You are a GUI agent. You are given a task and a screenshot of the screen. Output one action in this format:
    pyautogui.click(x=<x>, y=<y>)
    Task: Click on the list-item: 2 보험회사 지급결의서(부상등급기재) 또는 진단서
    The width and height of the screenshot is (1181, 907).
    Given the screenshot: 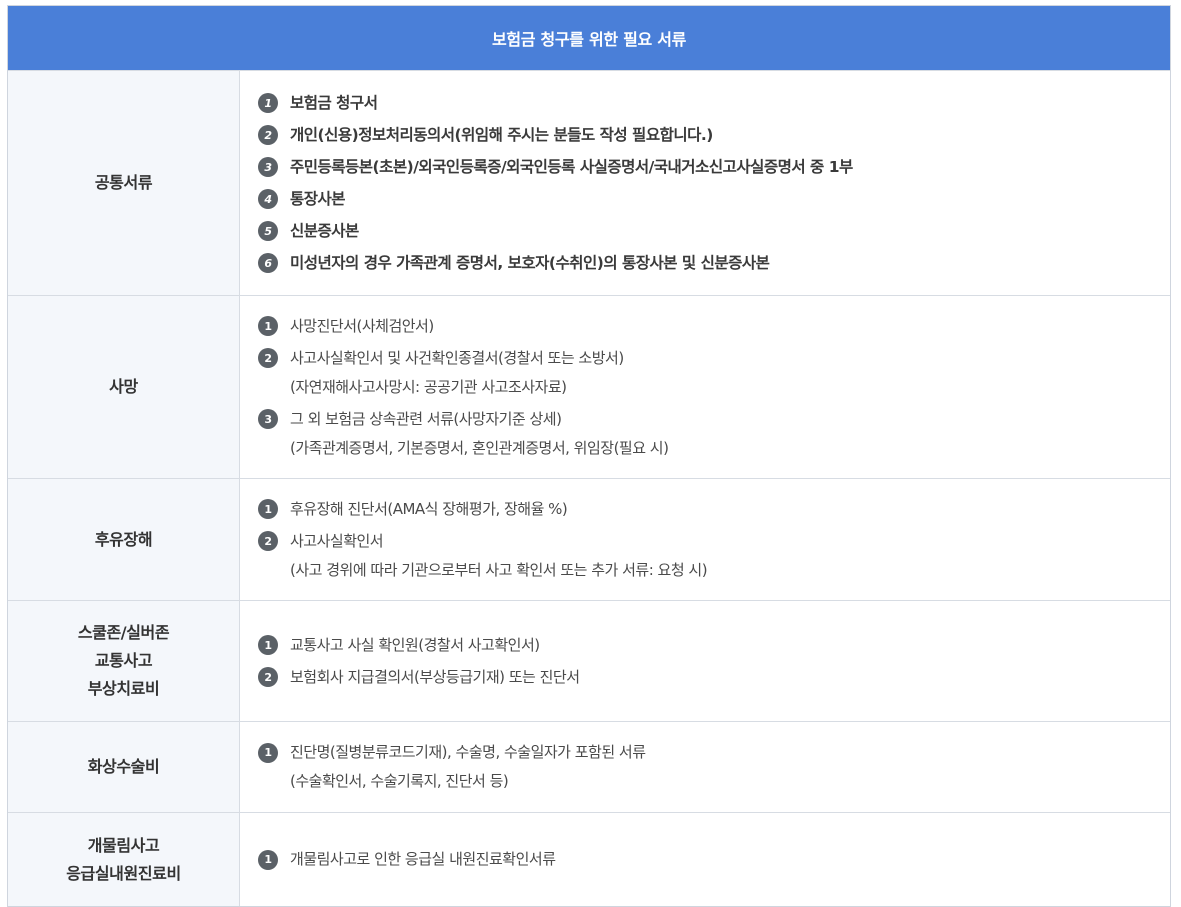 What is the action you would take?
    pyautogui.click(x=714, y=677)
    